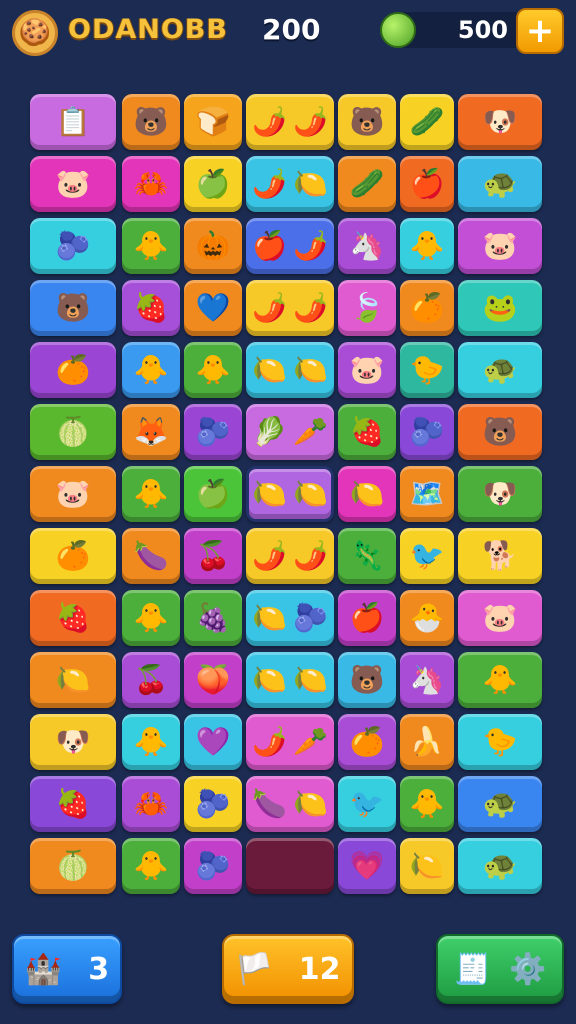 The image size is (576, 1024). I want to click on tile-leaf-carrot-icon: 🥬 🥕, so click(290, 432).